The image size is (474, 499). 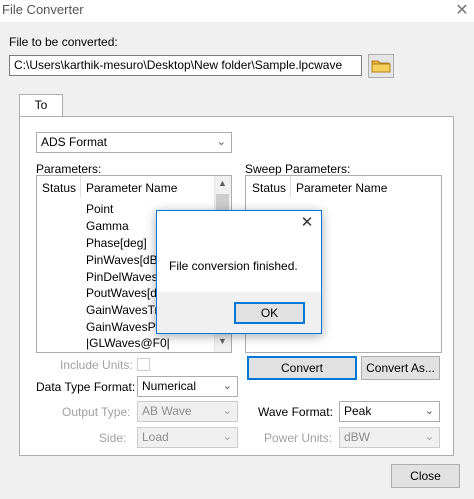 I want to click on data-type-select: Numerical ⌄, so click(x=187, y=386).